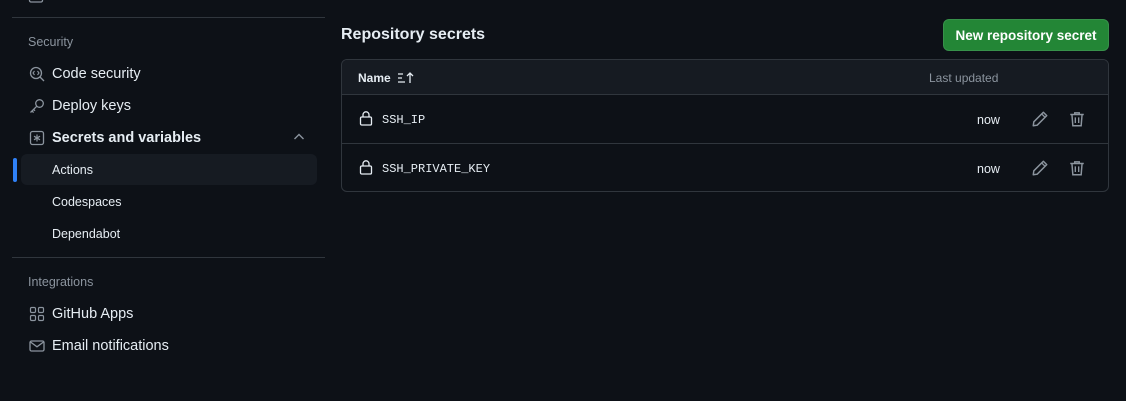 The width and height of the screenshot is (1126, 401). I want to click on section-title-integrations: Integrations, so click(61, 282).